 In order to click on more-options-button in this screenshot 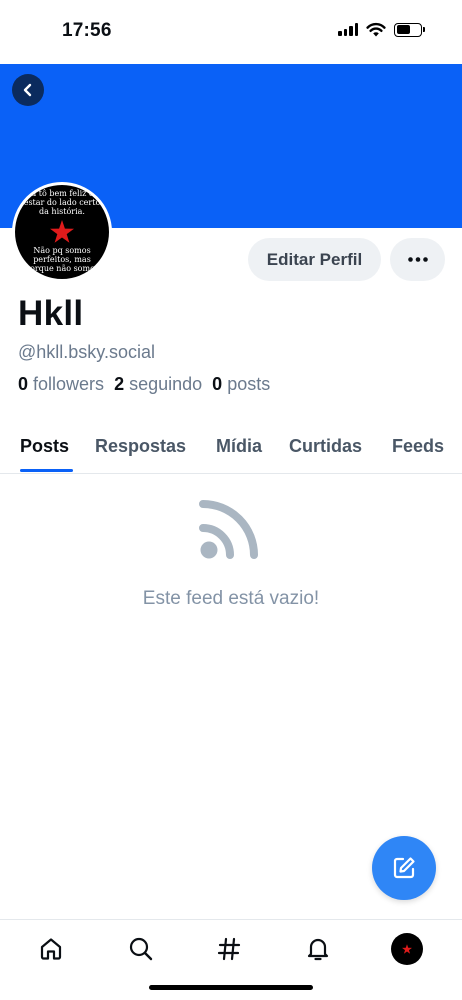, I will do `click(417, 259)`.